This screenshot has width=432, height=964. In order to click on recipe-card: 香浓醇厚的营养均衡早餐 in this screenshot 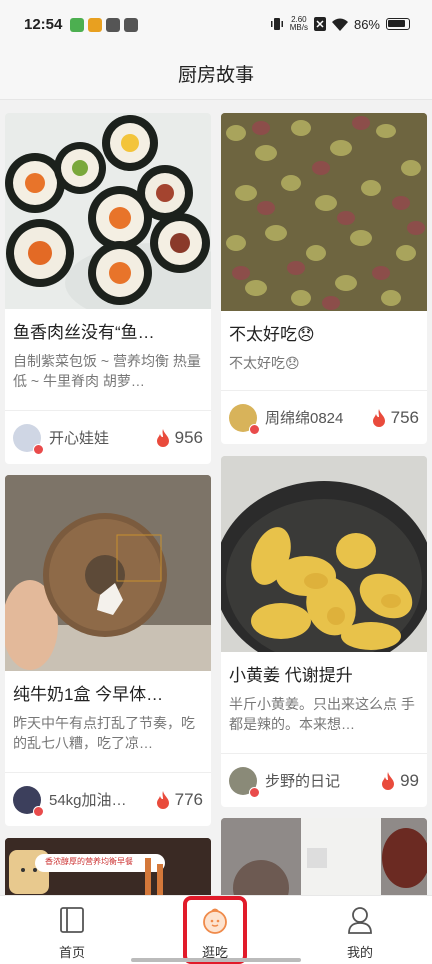, I will do `click(108, 866)`.